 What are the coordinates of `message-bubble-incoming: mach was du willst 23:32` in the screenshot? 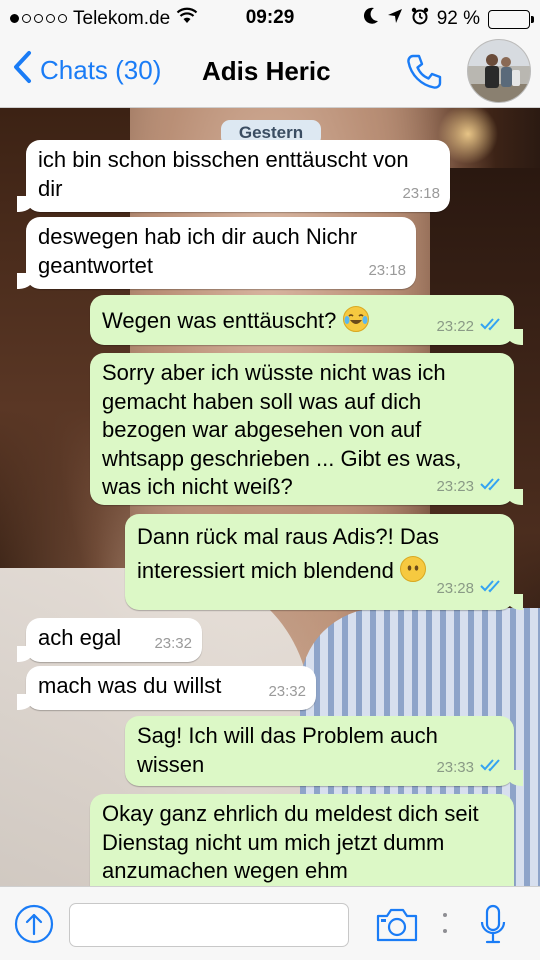 It's located at (166, 688).